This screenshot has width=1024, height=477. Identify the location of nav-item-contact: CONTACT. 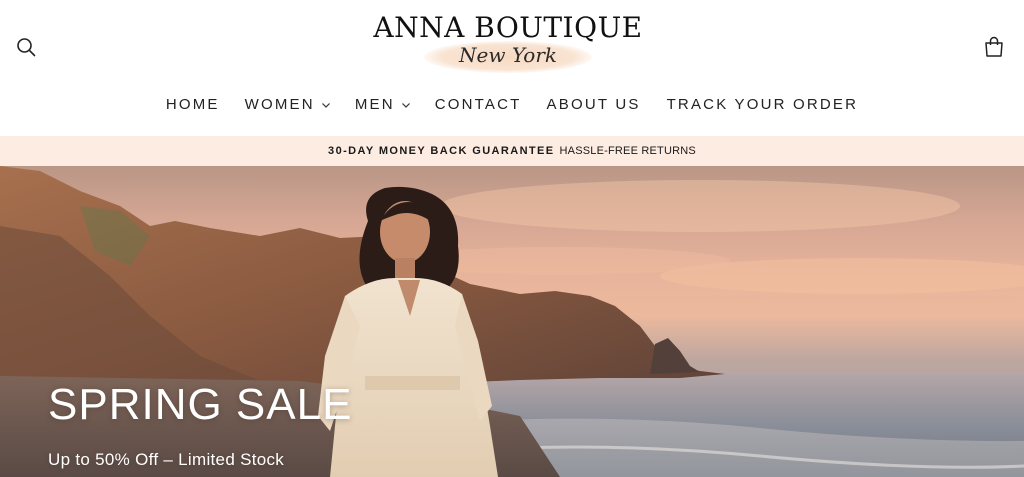
(478, 104).